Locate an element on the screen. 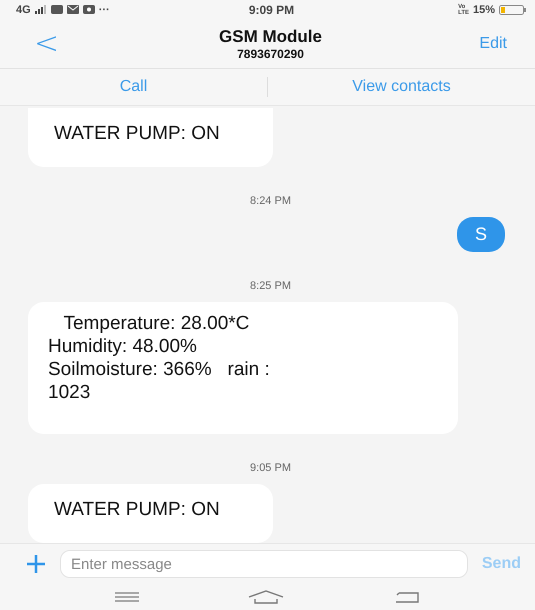 This screenshot has width=535, height=610. network-type: 4G is located at coordinates (23, 10).